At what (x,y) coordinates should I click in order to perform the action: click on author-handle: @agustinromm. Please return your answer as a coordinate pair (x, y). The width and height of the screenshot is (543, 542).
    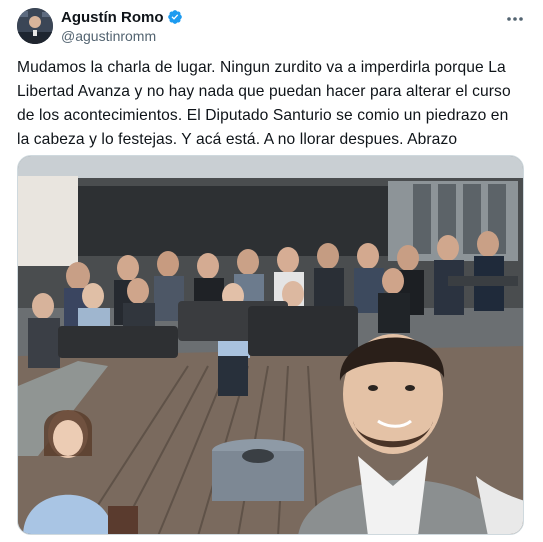
    Looking at the image, I should click on (122, 36).